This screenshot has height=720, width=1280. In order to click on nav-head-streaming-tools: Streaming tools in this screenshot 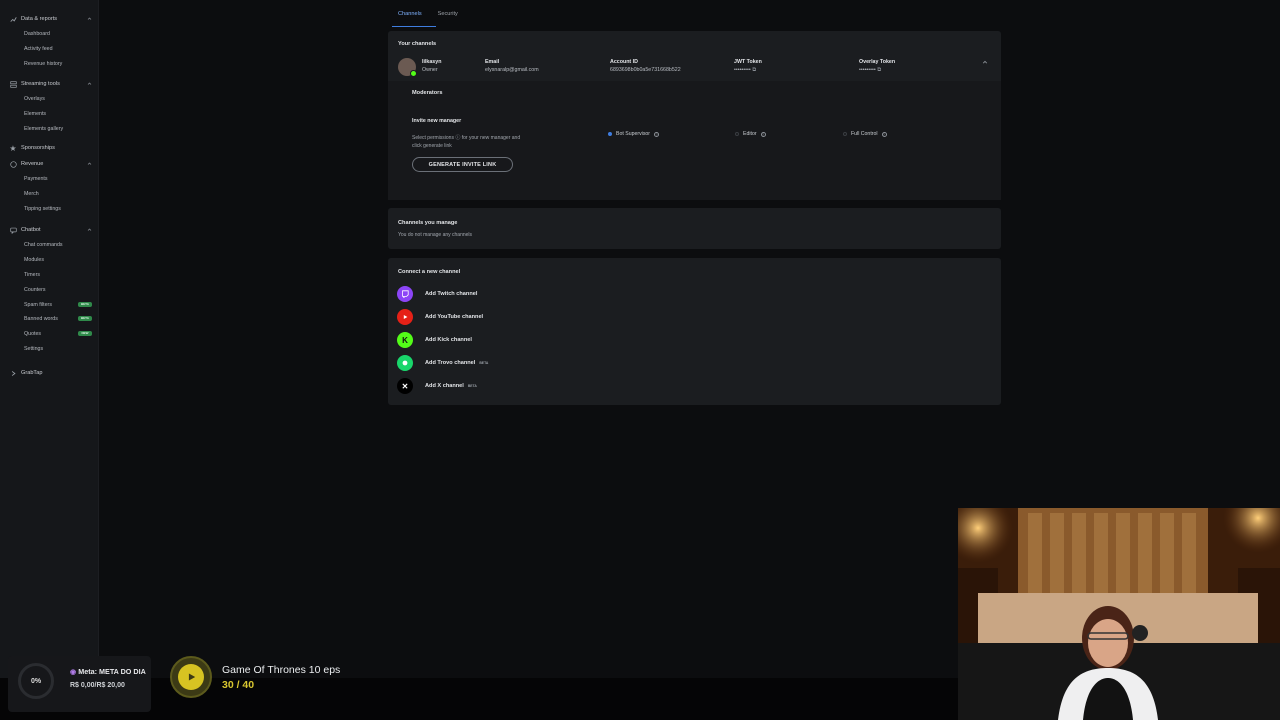, I will do `click(49, 84)`.